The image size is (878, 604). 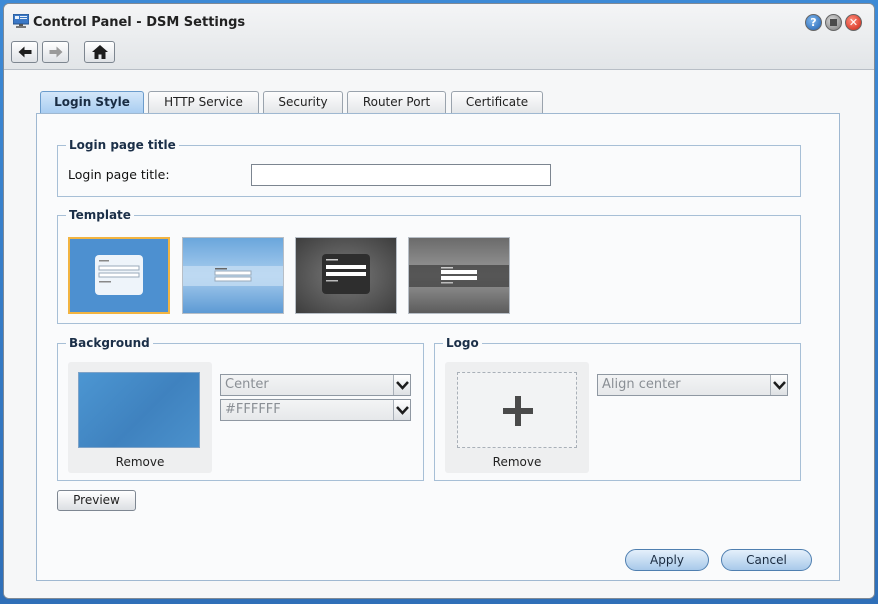 What do you see at coordinates (853, 22) in the screenshot?
I see `close-icon: ✕` at bounding box center [853, 22].